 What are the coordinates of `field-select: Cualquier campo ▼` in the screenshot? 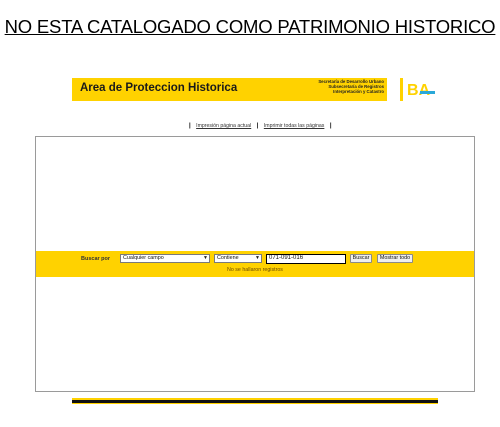 It's located at (165, 258).